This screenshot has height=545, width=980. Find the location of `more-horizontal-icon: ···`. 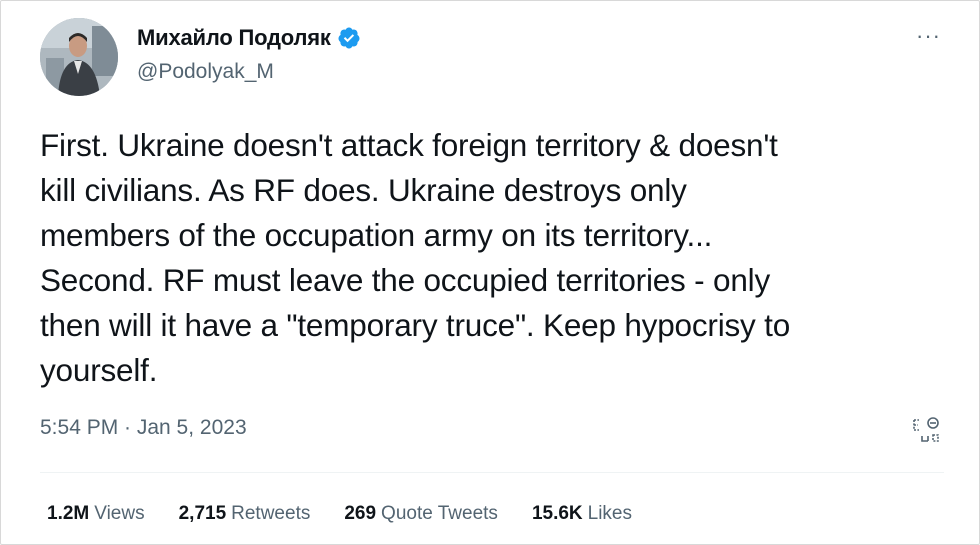

more-horizontal-icon: ··· is located at coordinates (928, 36).